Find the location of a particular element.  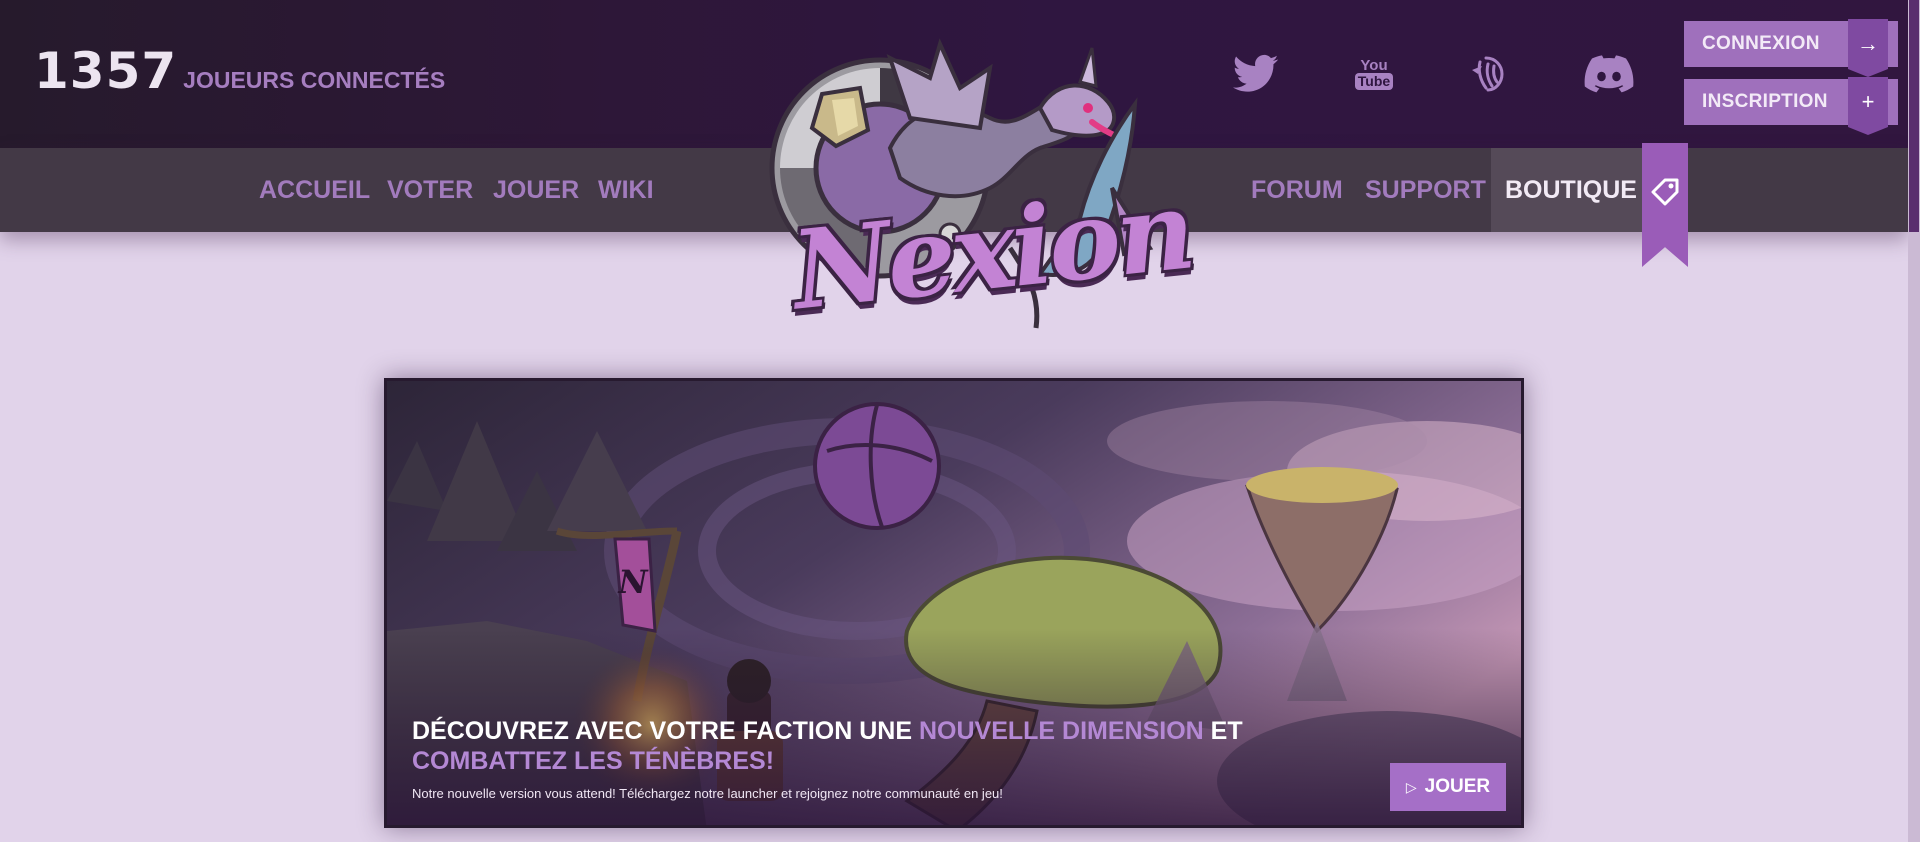

play-icon: ▷ is located at coordinates (1411, 786).